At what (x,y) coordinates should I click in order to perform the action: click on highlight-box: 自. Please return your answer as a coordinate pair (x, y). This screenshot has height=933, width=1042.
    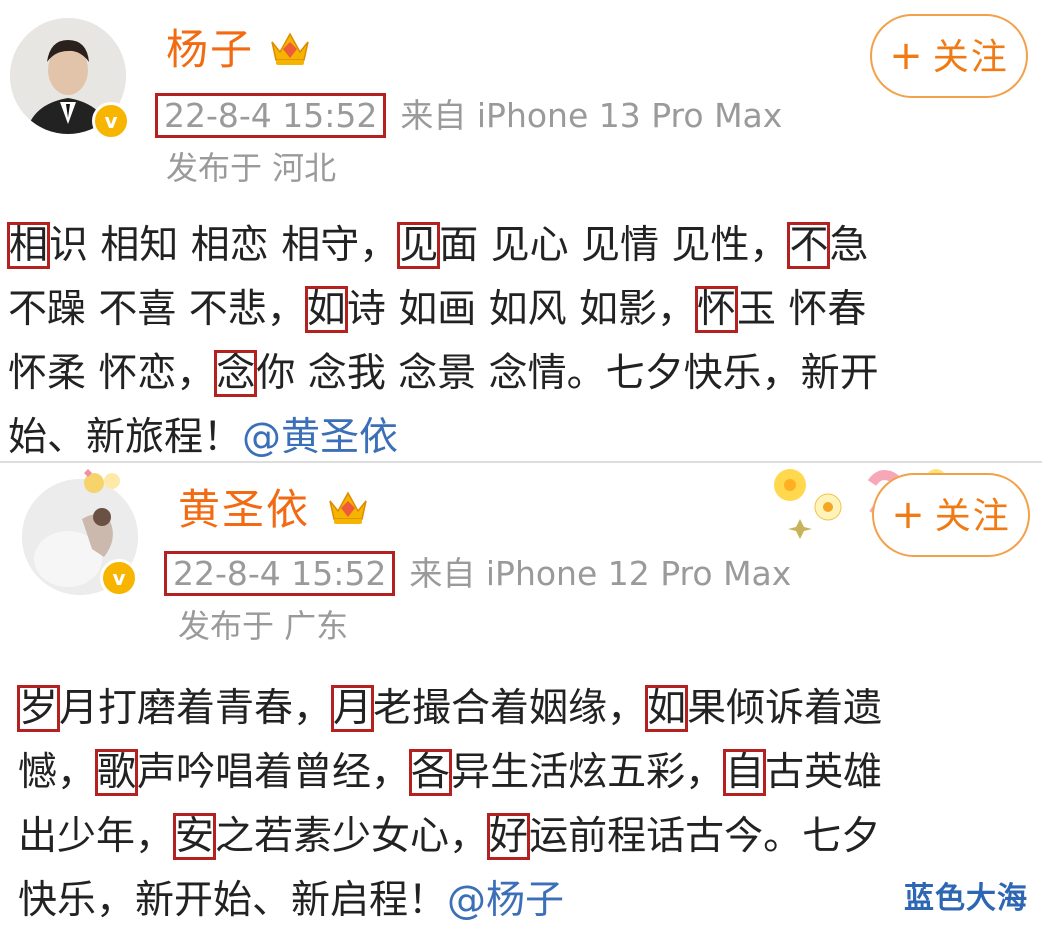
    Looking at the image, I should click on (745, 772).